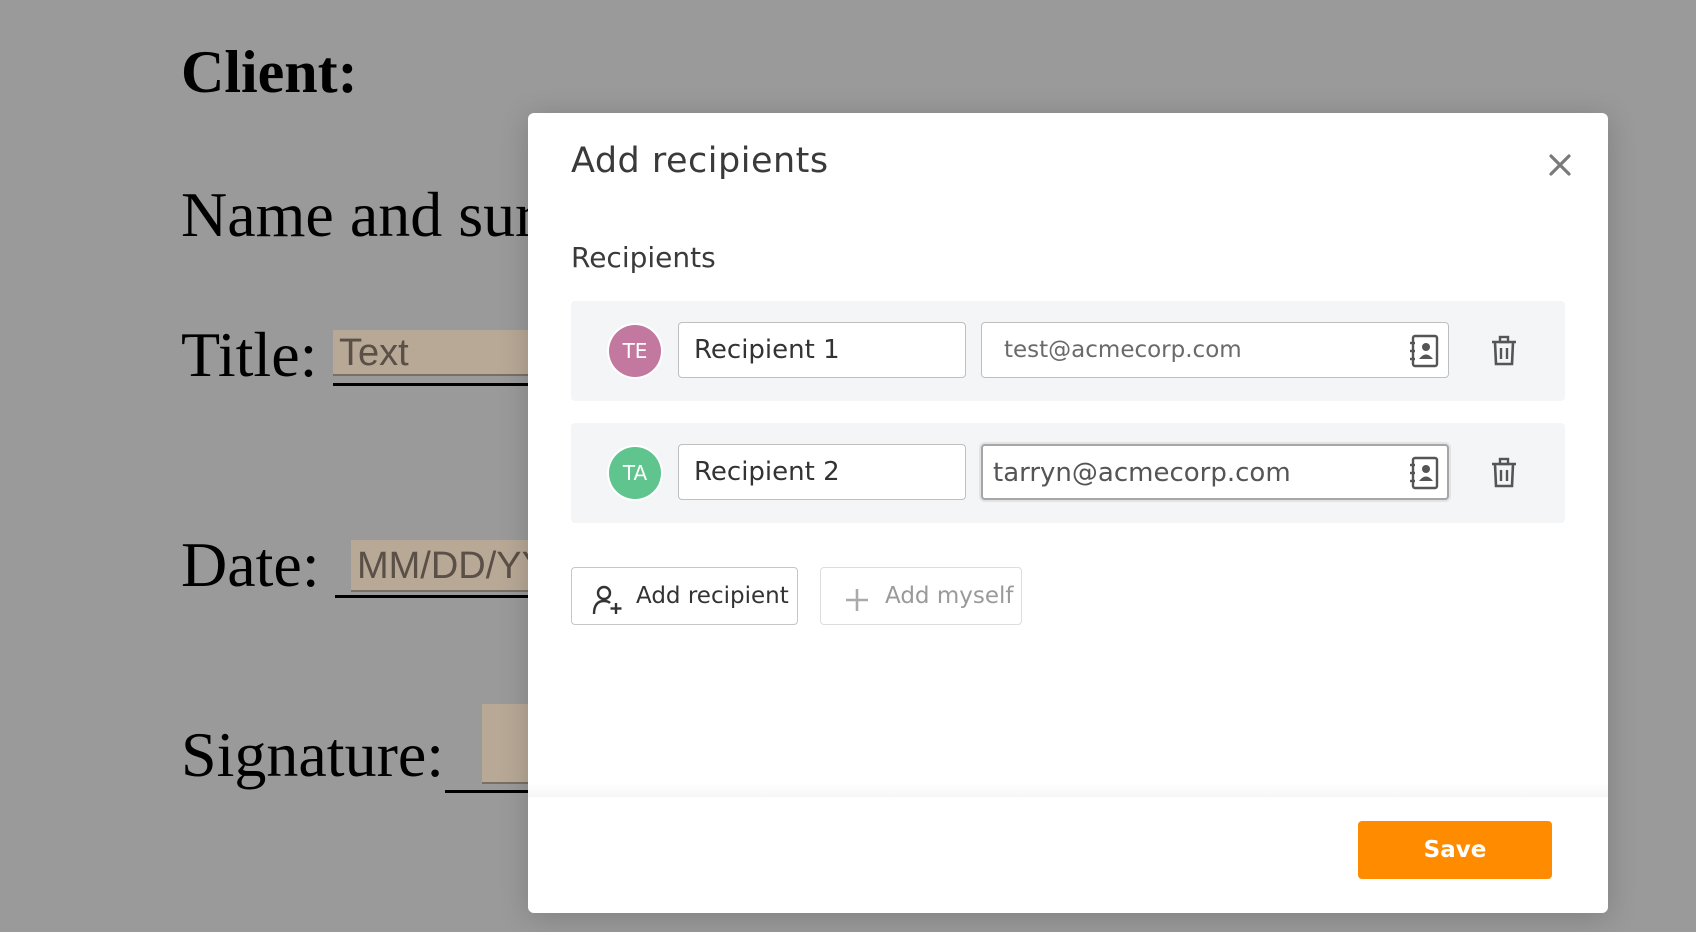 The height and width of the screenshot is (932, 1696). I want to click on plus-icon, so click(857, 597).